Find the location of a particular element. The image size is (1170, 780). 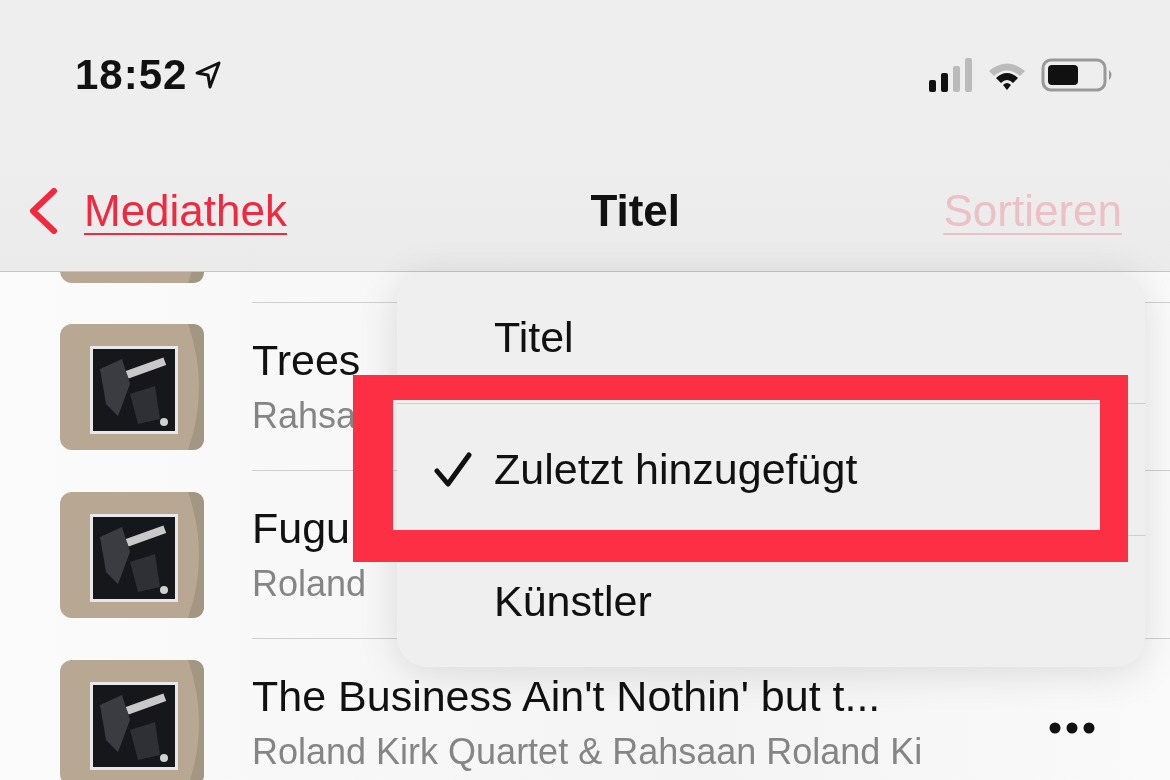

song-artist: Rahsa is located at coordinates (305, 416).